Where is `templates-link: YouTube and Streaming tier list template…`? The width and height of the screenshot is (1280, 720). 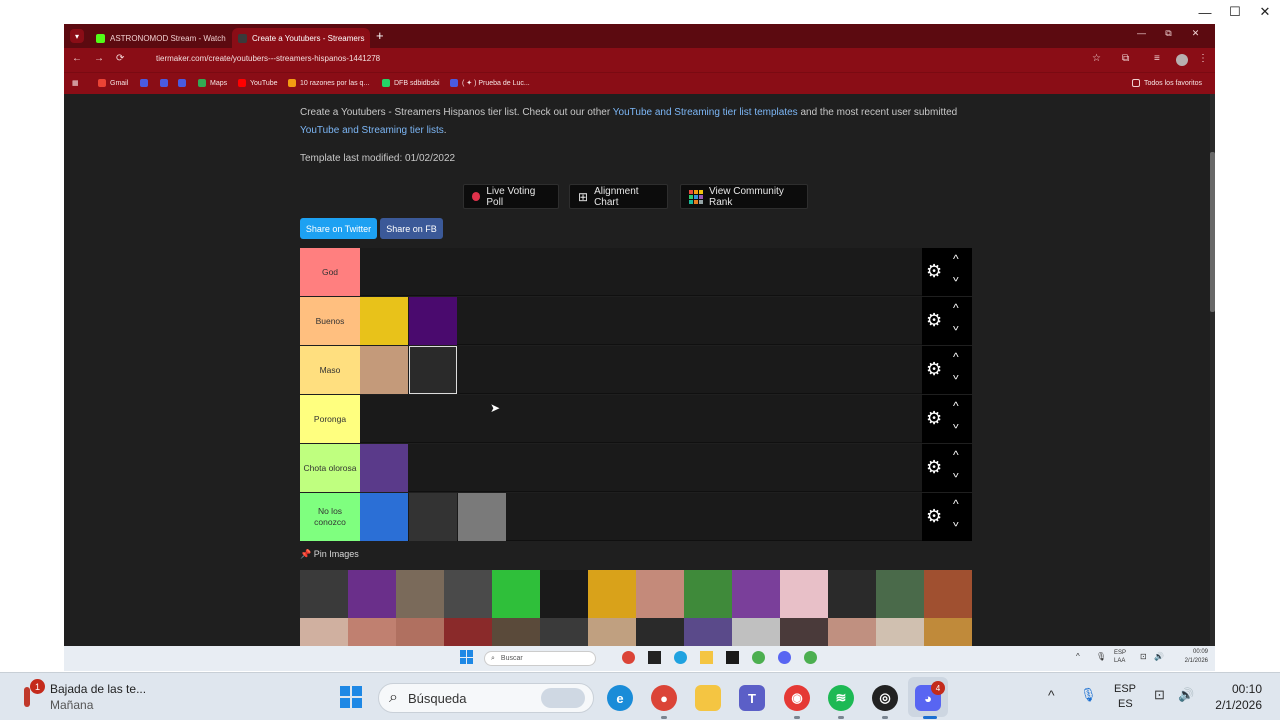
templates-link: YouTube and Streaming tier list template… is located at coordinates (705, 112).